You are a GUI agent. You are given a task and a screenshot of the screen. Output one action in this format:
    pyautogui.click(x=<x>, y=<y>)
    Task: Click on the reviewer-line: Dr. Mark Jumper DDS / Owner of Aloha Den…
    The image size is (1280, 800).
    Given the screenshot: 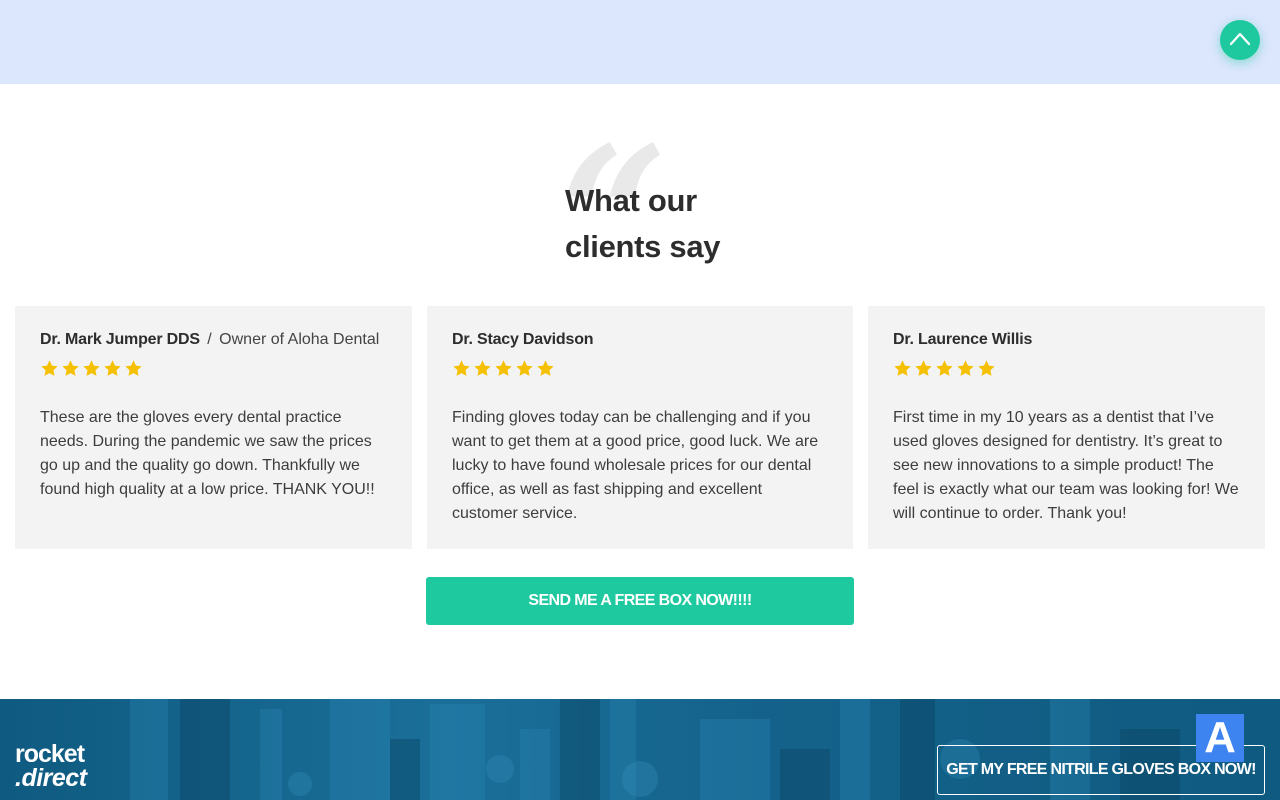 What is the action you would take?
    pyautogui.click(x=213, y=340)
    